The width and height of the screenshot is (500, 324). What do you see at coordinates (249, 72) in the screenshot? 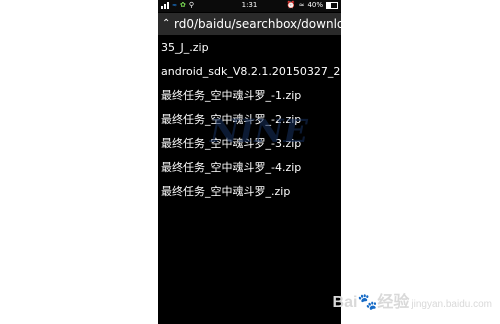
I see `file-item: android_sdk_V8.2.1.20150327_2015` at bounding box center [249, 72].